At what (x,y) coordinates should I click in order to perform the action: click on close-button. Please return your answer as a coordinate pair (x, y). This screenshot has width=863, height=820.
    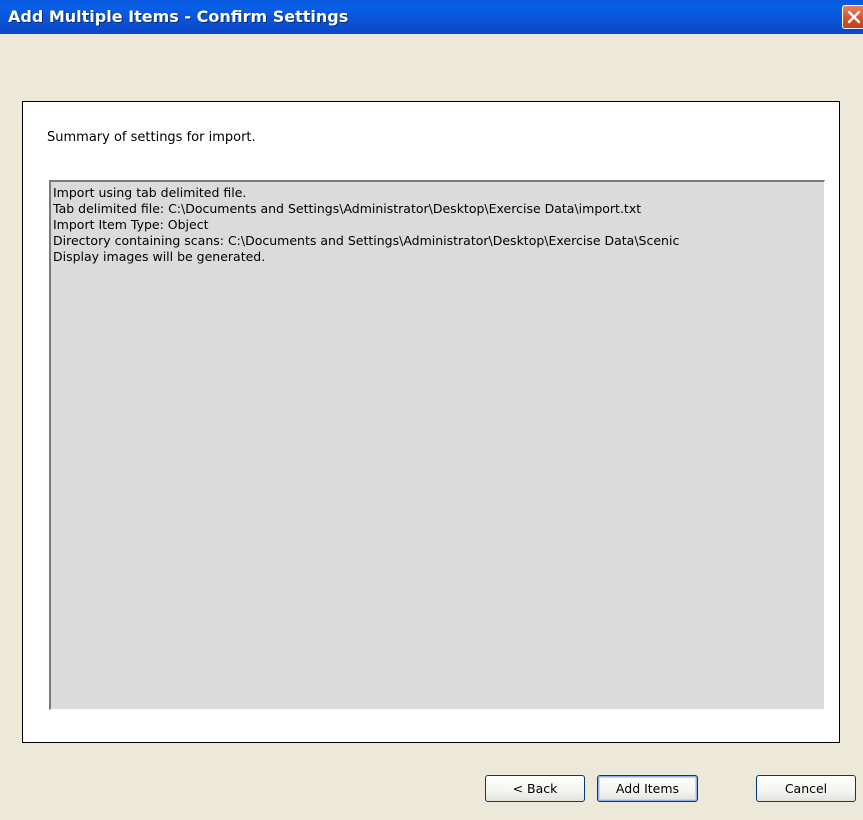
    Looking at the image, I should click on (852, 17).